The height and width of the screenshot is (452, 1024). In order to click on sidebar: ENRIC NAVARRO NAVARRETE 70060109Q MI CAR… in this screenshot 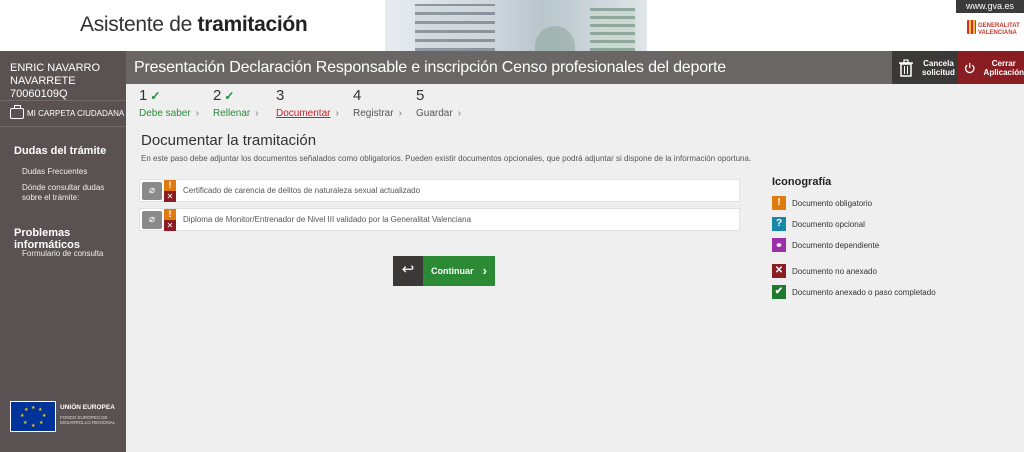, I will do `click(63, 251)`.